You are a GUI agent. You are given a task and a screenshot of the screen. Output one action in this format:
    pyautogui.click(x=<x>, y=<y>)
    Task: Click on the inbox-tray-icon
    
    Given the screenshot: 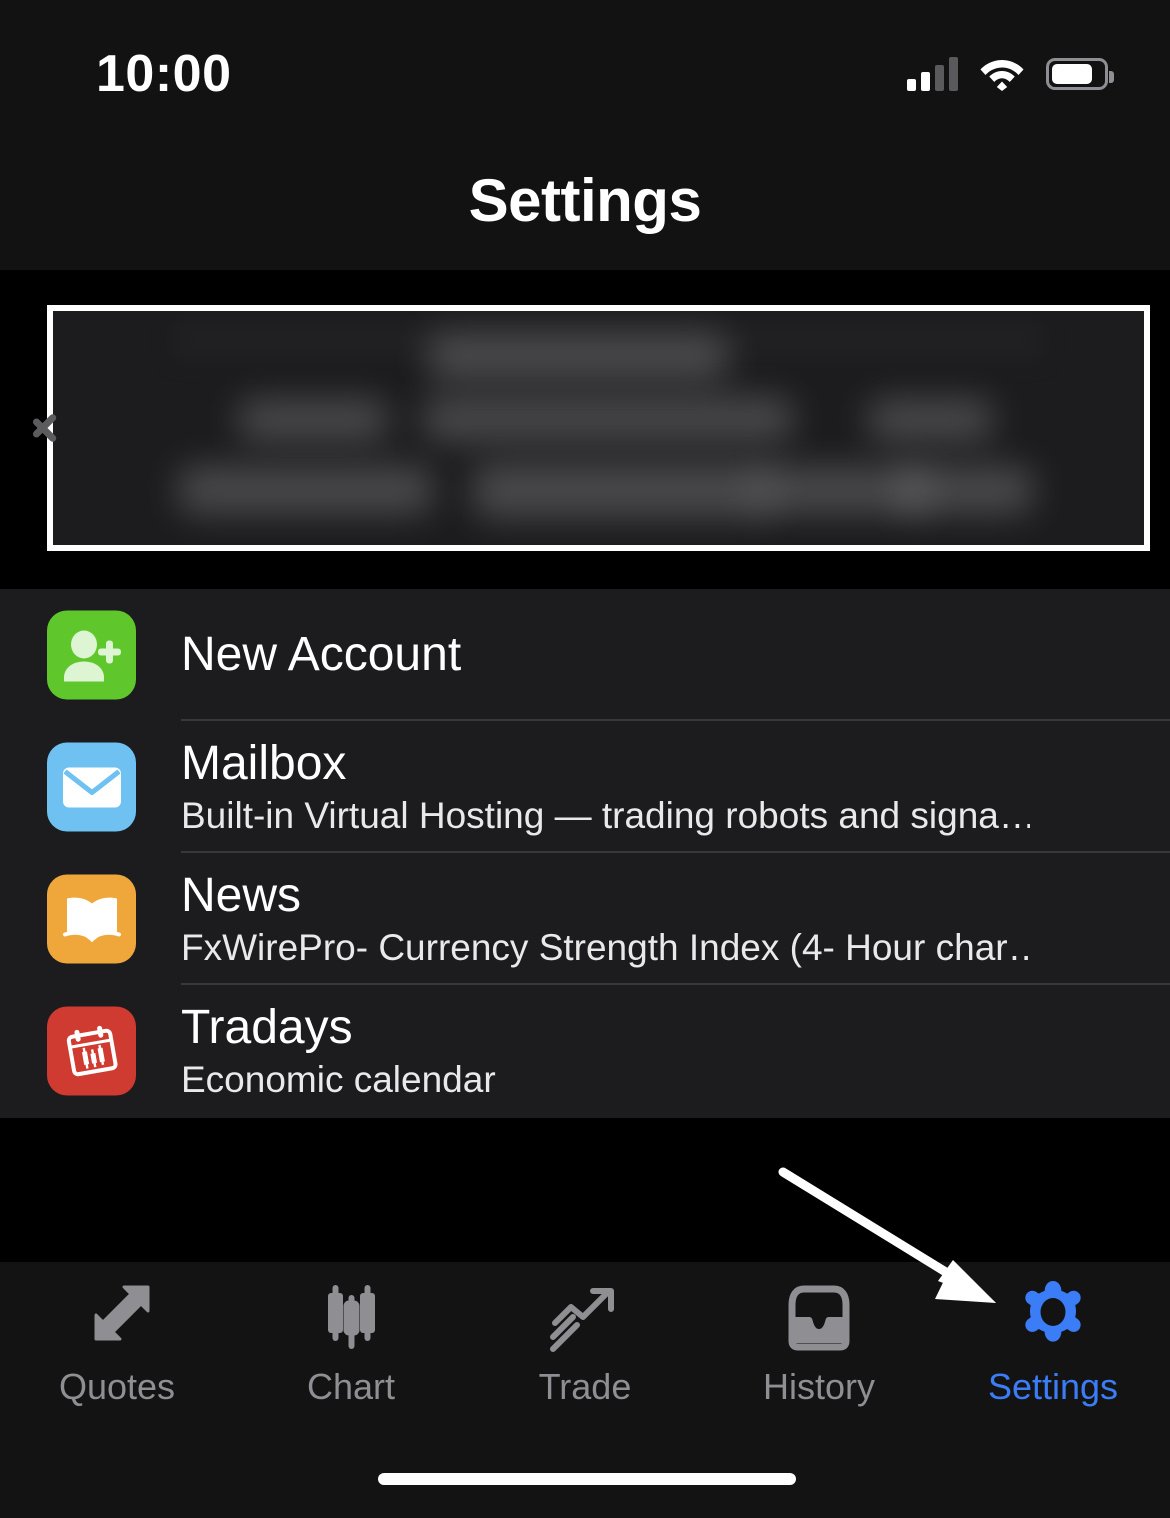 What is the action you would take?
    pyautogui.click(x=819, y=1318)
    